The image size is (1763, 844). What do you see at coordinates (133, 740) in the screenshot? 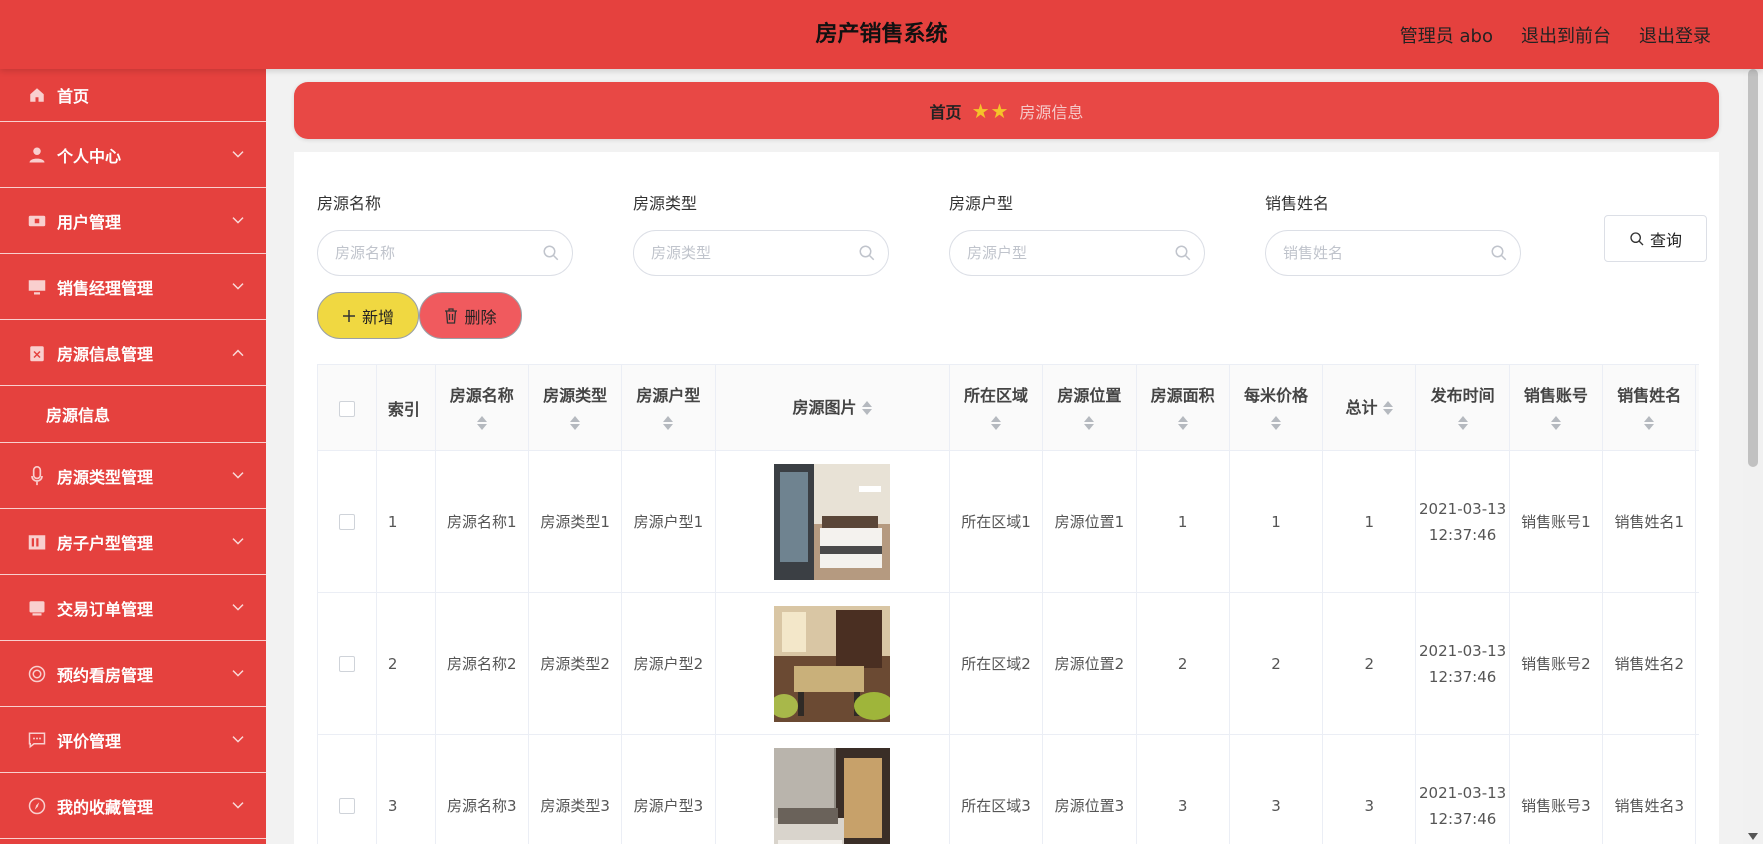
I see `sidebar-item-review-management: 评价管理` at bounding box center [133, 740].